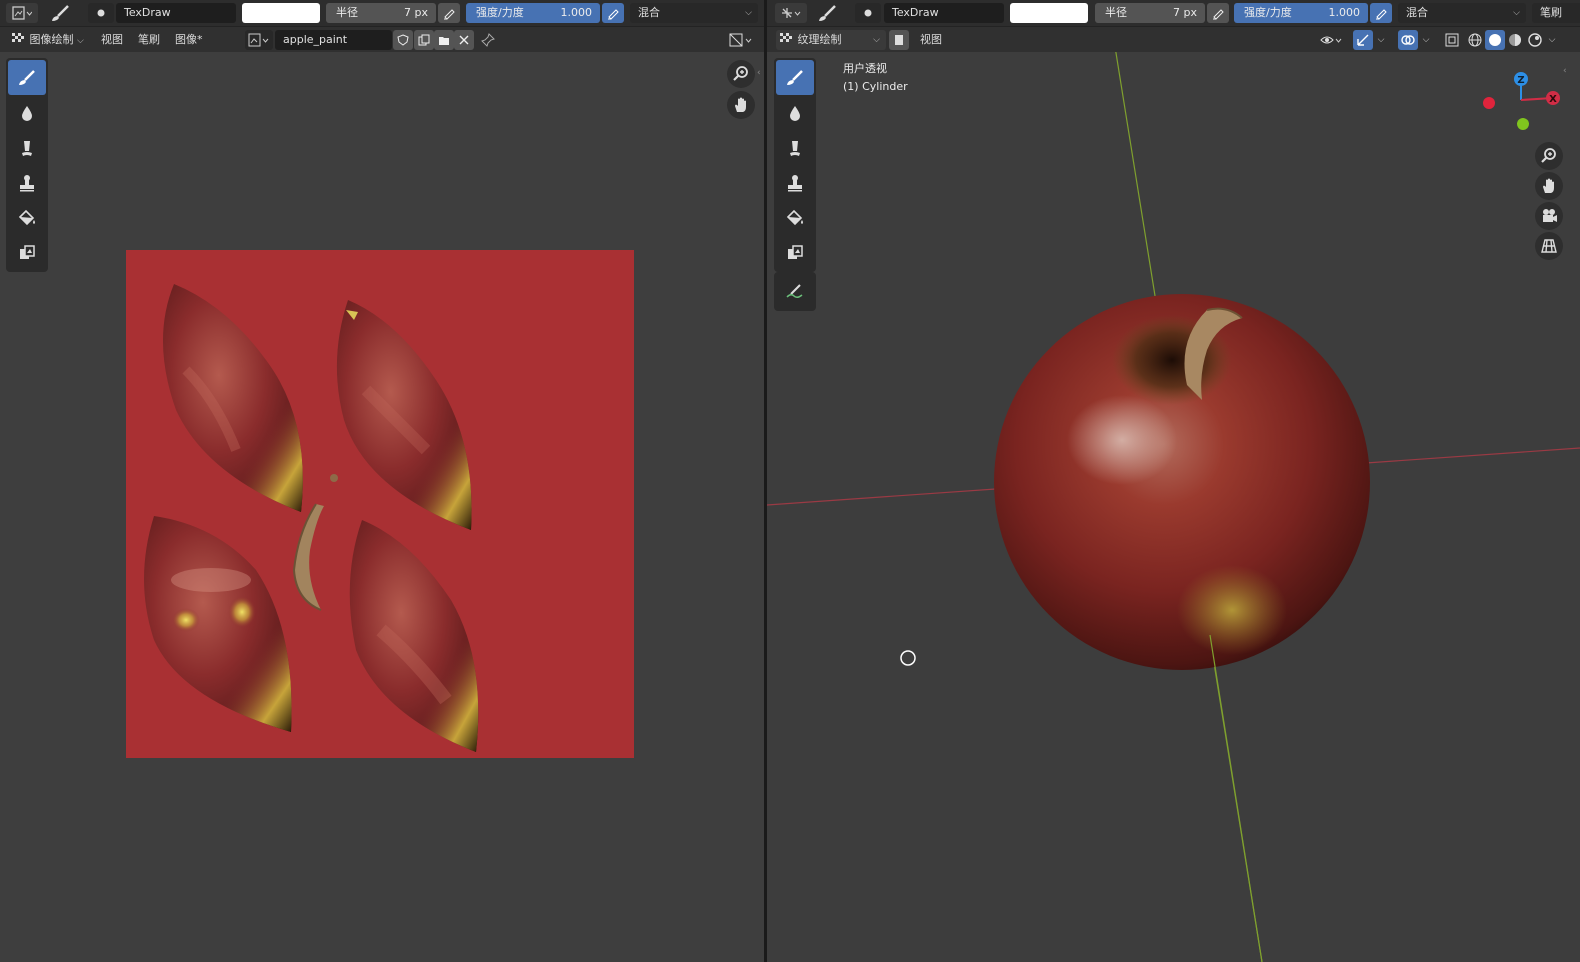 This screenshot has height=962, width=1580. I want to click on camera-icon, so click(1550, 215).